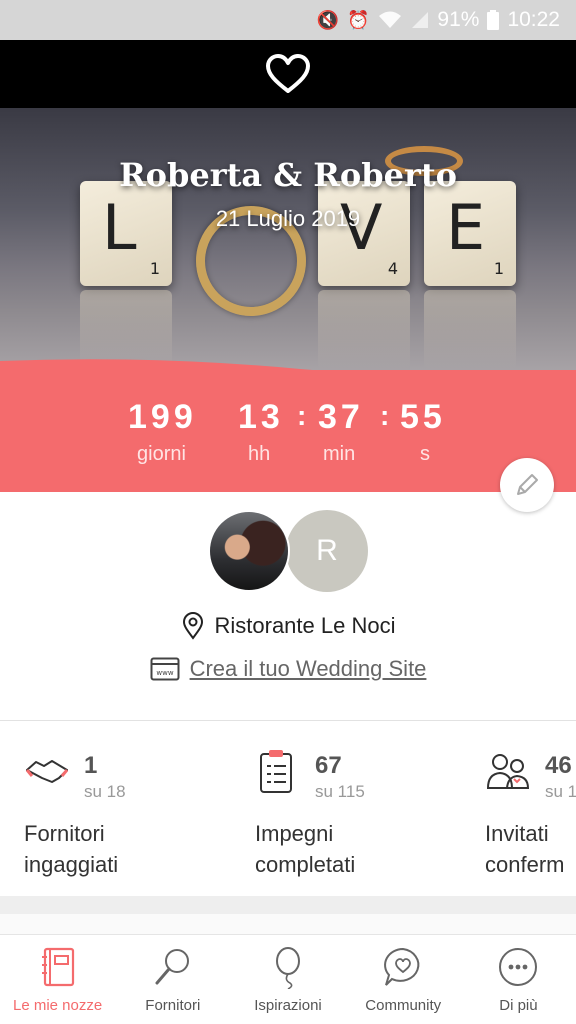  Describe the element at coordinates (420, 20) in the screenshot. I see `signal-icon` at that location.